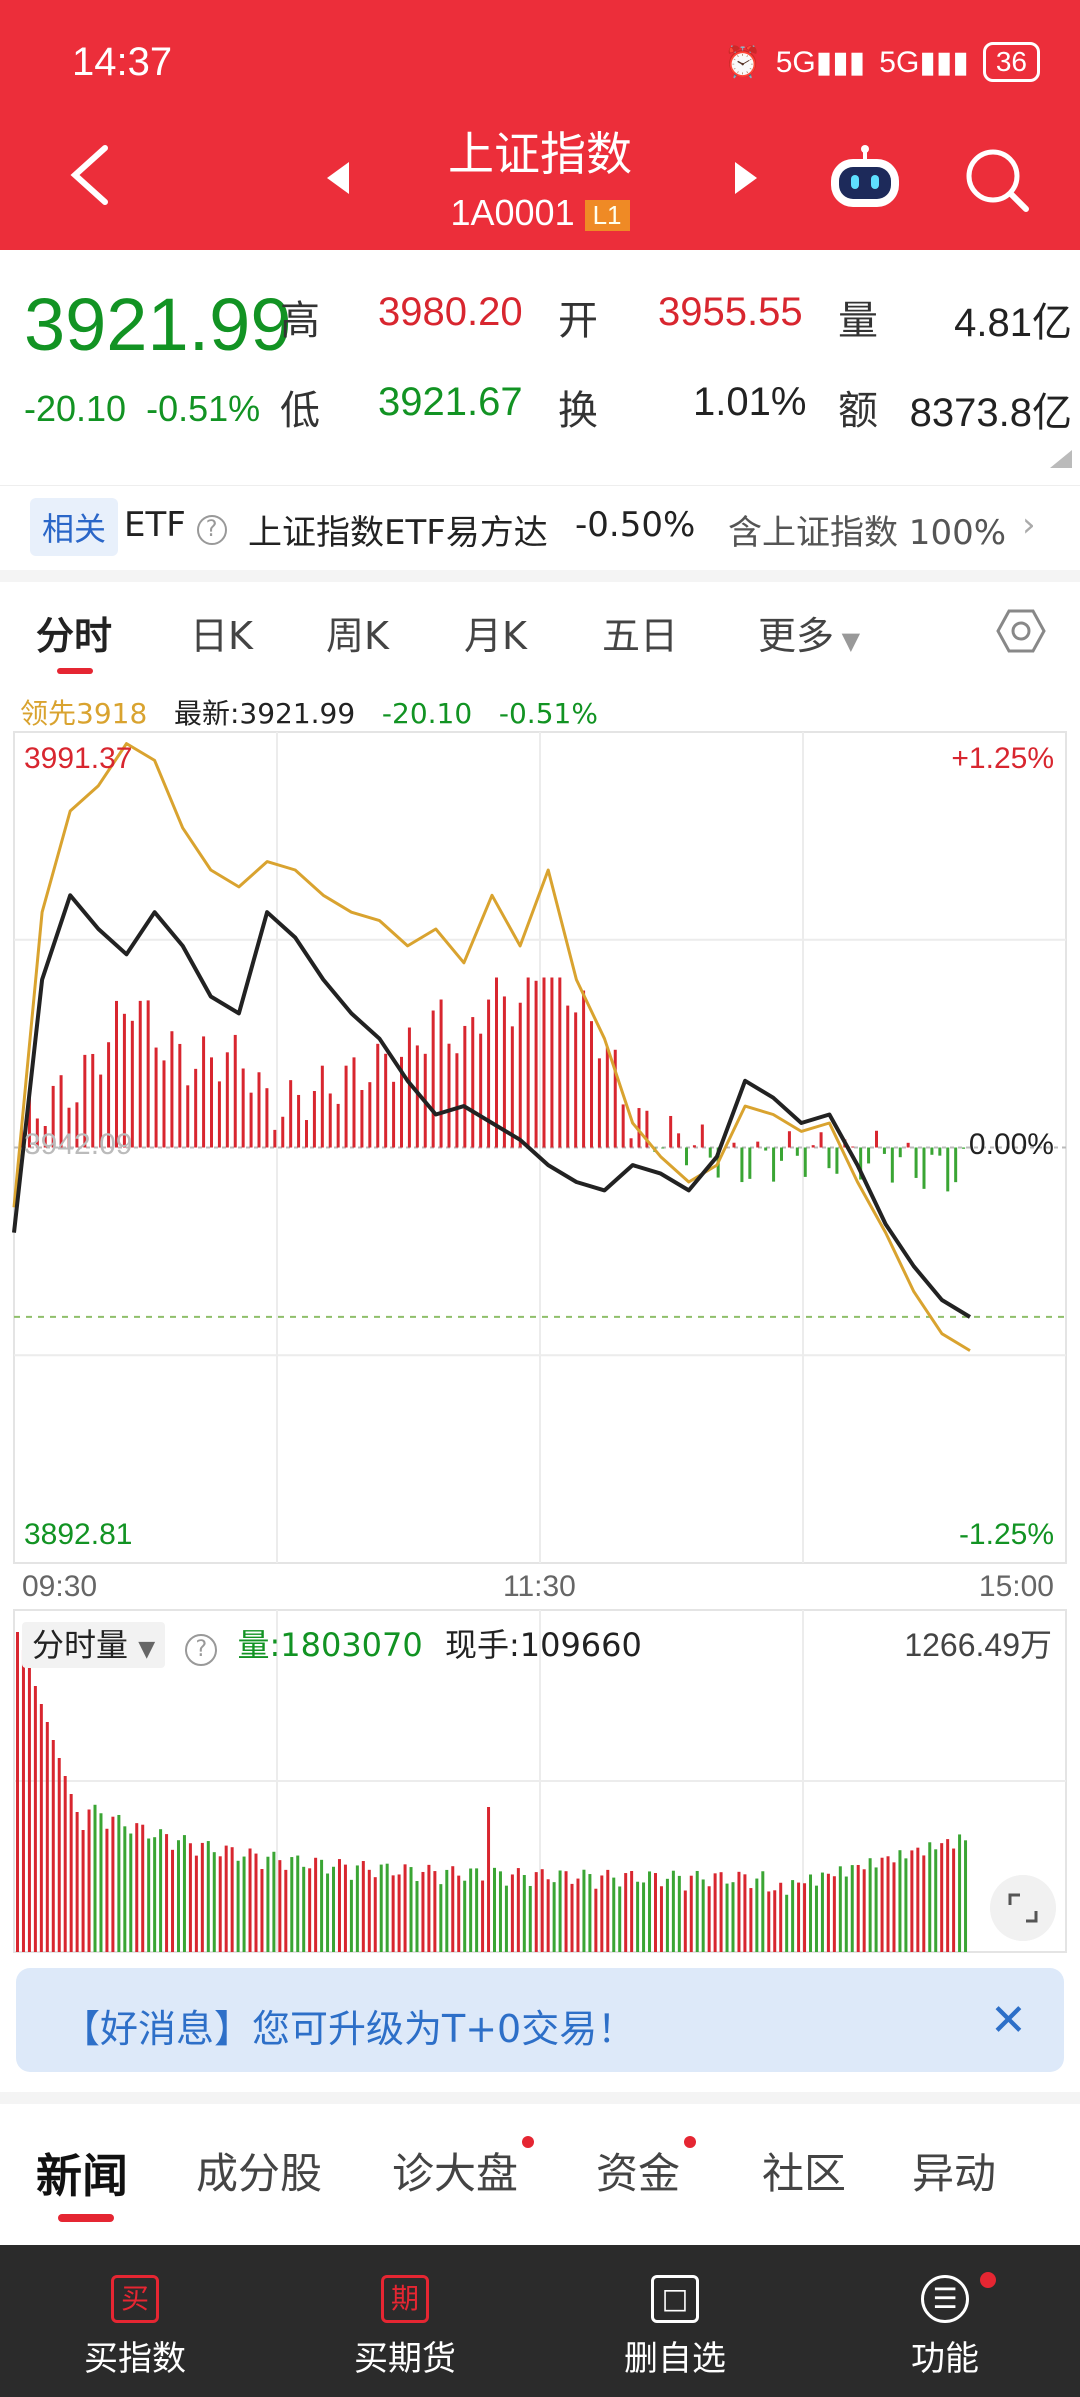  I want to click on expand-corner-icon, so click(1061, 459).